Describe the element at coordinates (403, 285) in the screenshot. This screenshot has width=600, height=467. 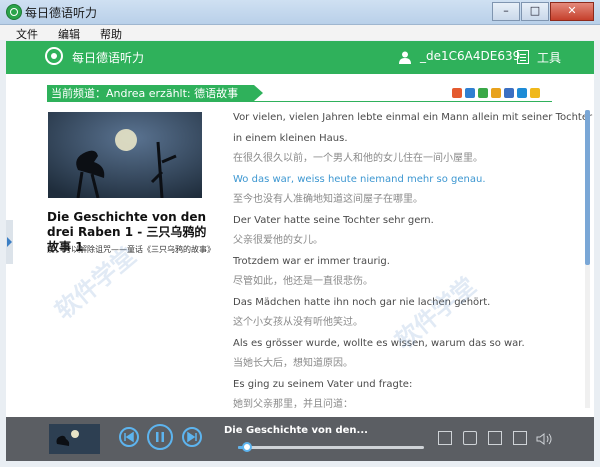
I see `transcript-line-chinese: 尽管如此，他还是一直很悲伤。` at that location.